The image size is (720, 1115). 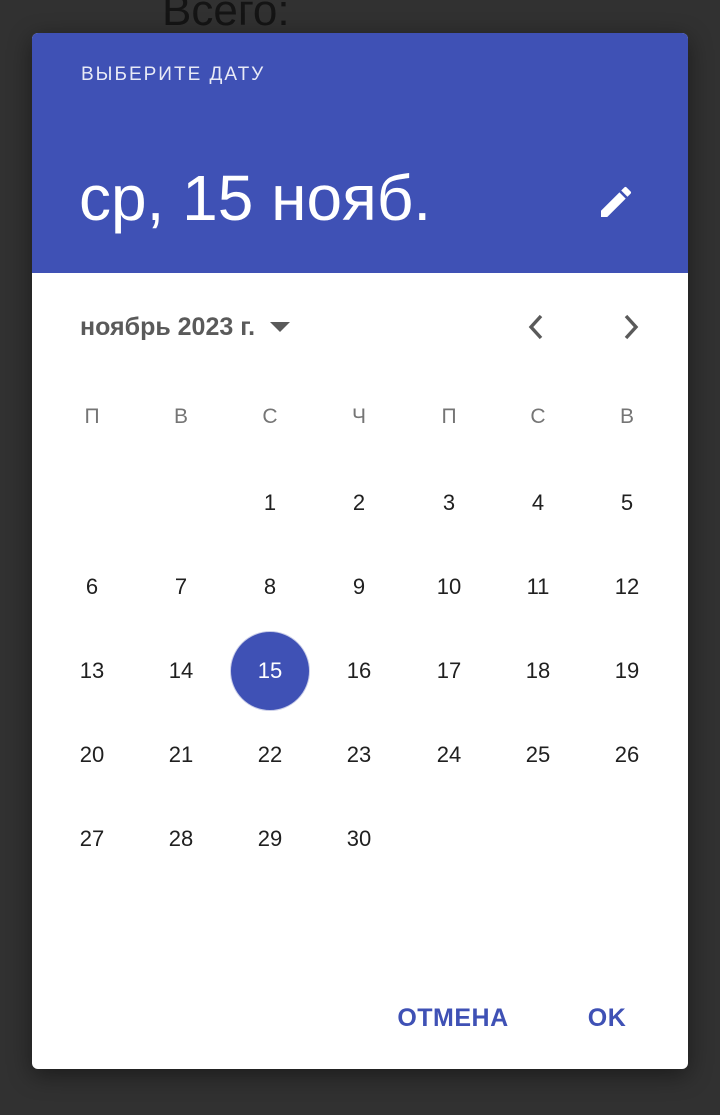 What do you see at coordinates (359, 587) in the screenshot?
I see `calendar-day: 9` at bounding box center [359, 587].